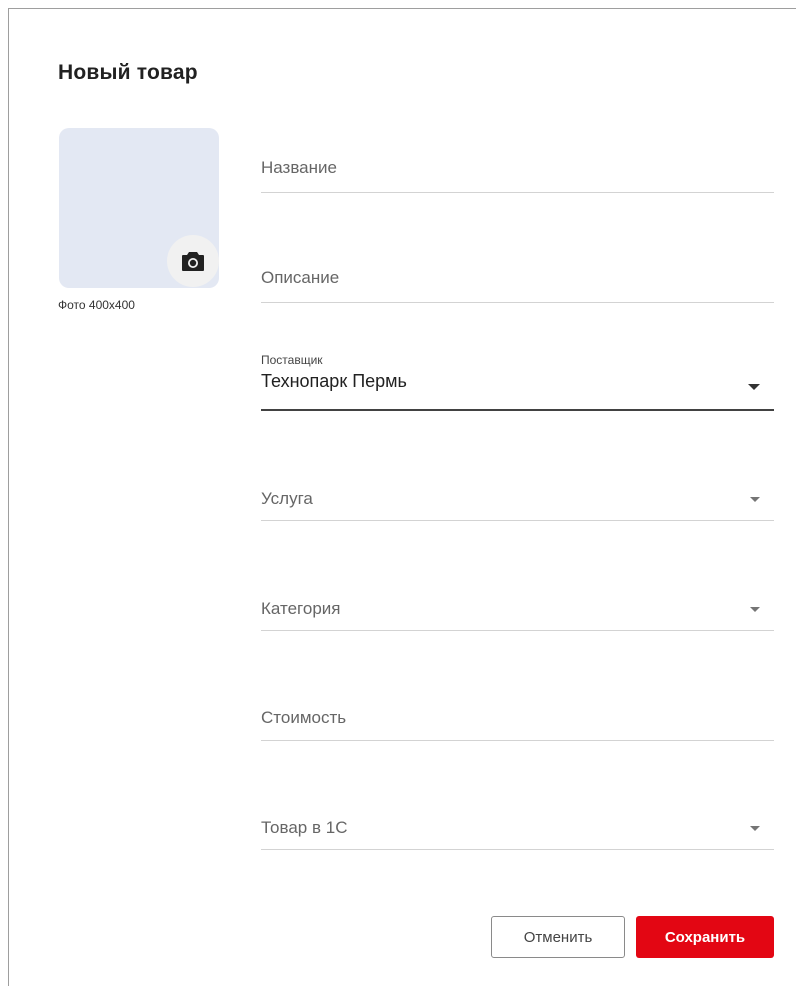 The image size is (796, 986). I want to click on category-underline, so click(517, 630).